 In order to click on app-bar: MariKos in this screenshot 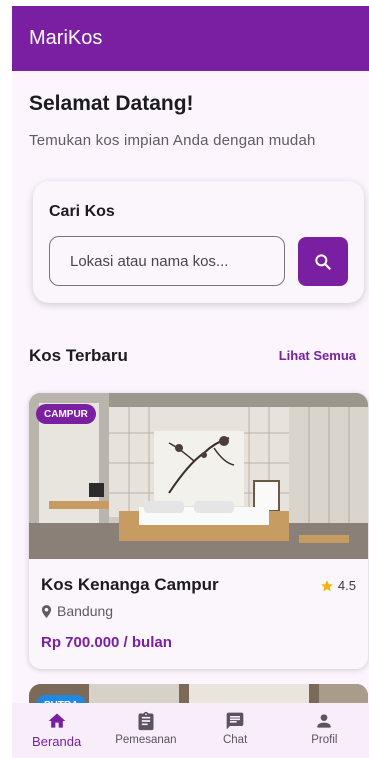, I will do `click(190, 38)`.